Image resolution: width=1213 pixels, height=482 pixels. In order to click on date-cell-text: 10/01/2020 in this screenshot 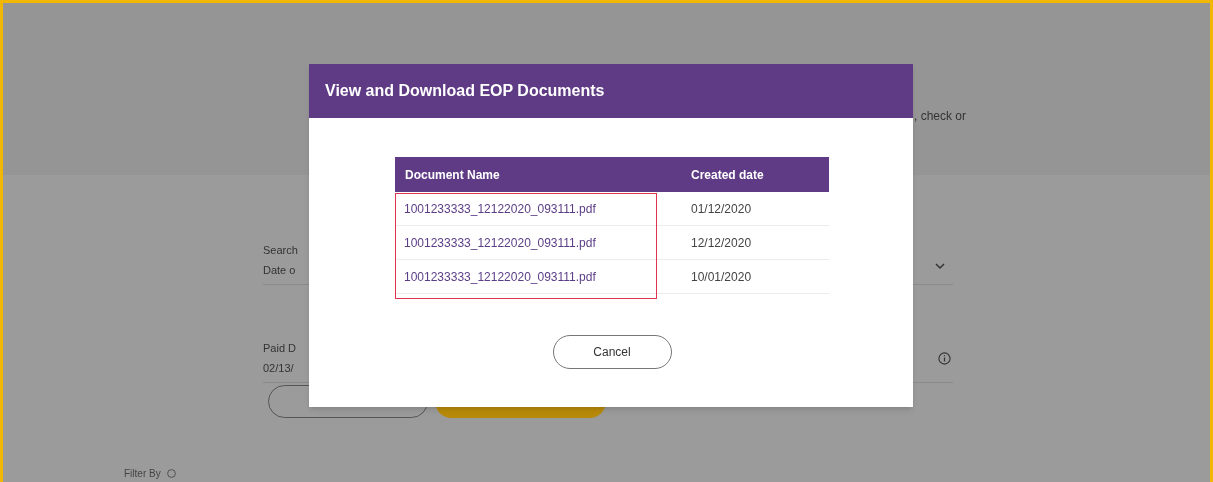, I will do `click(721, 277)`.